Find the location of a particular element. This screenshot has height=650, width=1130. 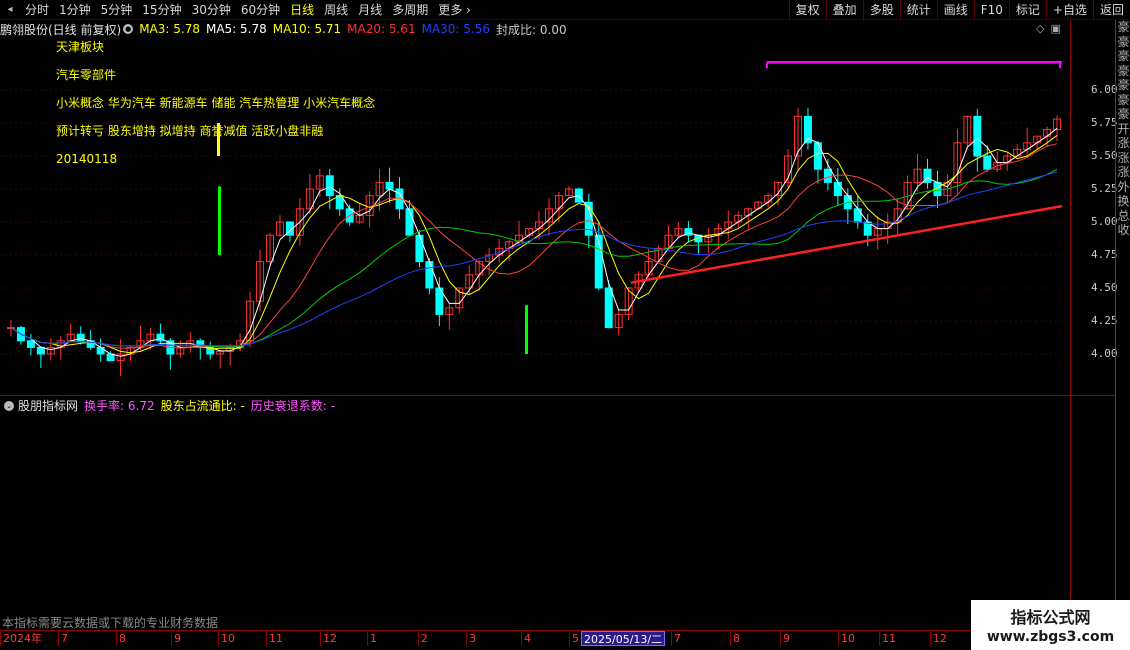

price-tick: 5.50 is located at coordinates (1104, 155).